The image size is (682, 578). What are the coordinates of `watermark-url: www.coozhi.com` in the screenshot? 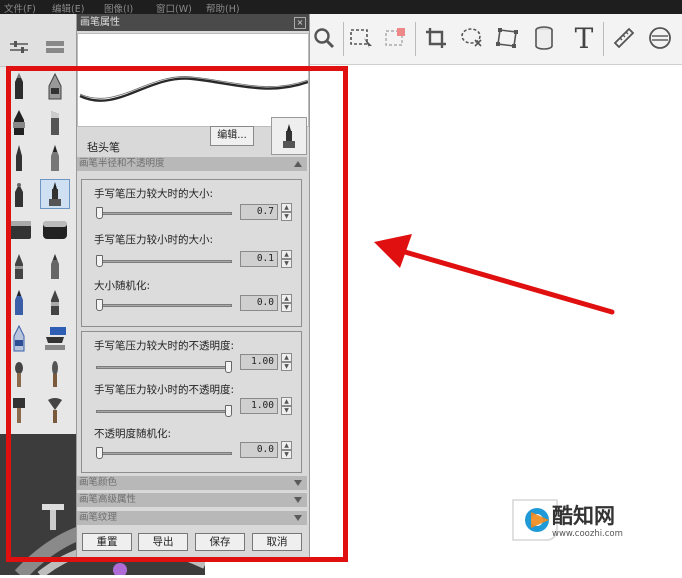 It's located at (587, 534).